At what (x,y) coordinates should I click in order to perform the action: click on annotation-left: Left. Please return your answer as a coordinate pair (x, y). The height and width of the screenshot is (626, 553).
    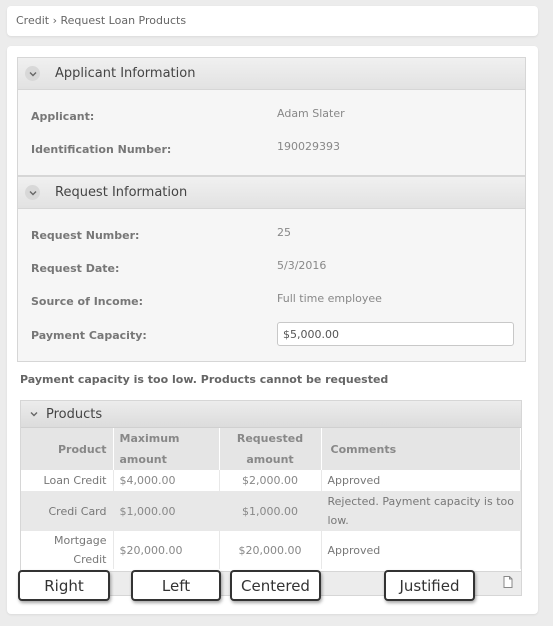
    Looking at the image, I should click on (176, 585).